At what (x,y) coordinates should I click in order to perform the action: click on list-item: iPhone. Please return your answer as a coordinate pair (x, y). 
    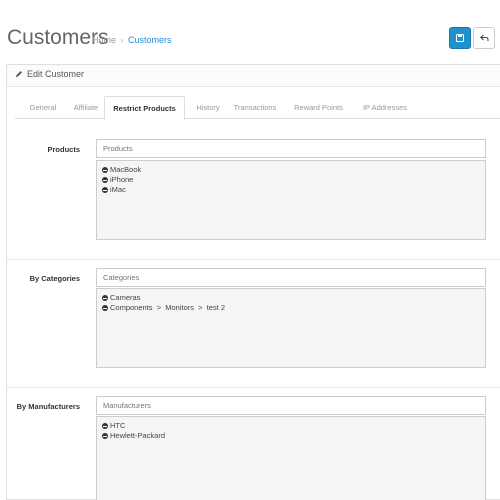
    Looking at the image, I should click on (291, 180).